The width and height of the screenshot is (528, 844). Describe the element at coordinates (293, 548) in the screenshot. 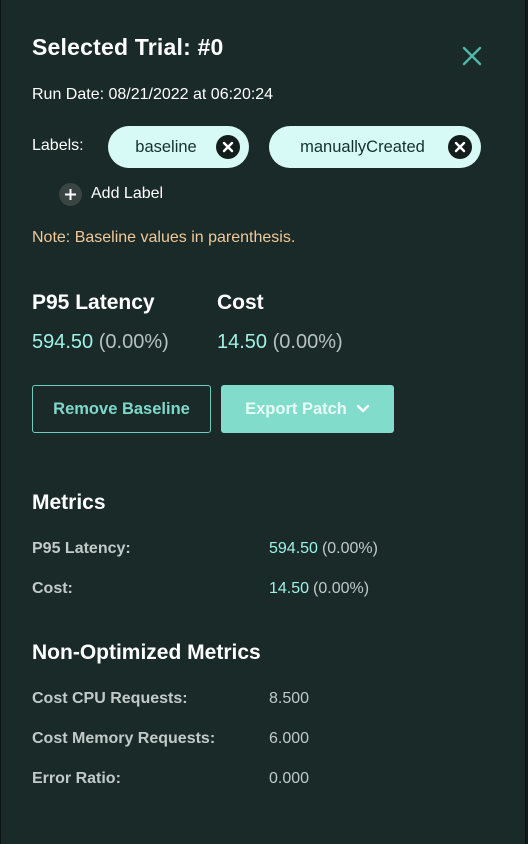

I see `metric-value-number: 594.50` at that location.